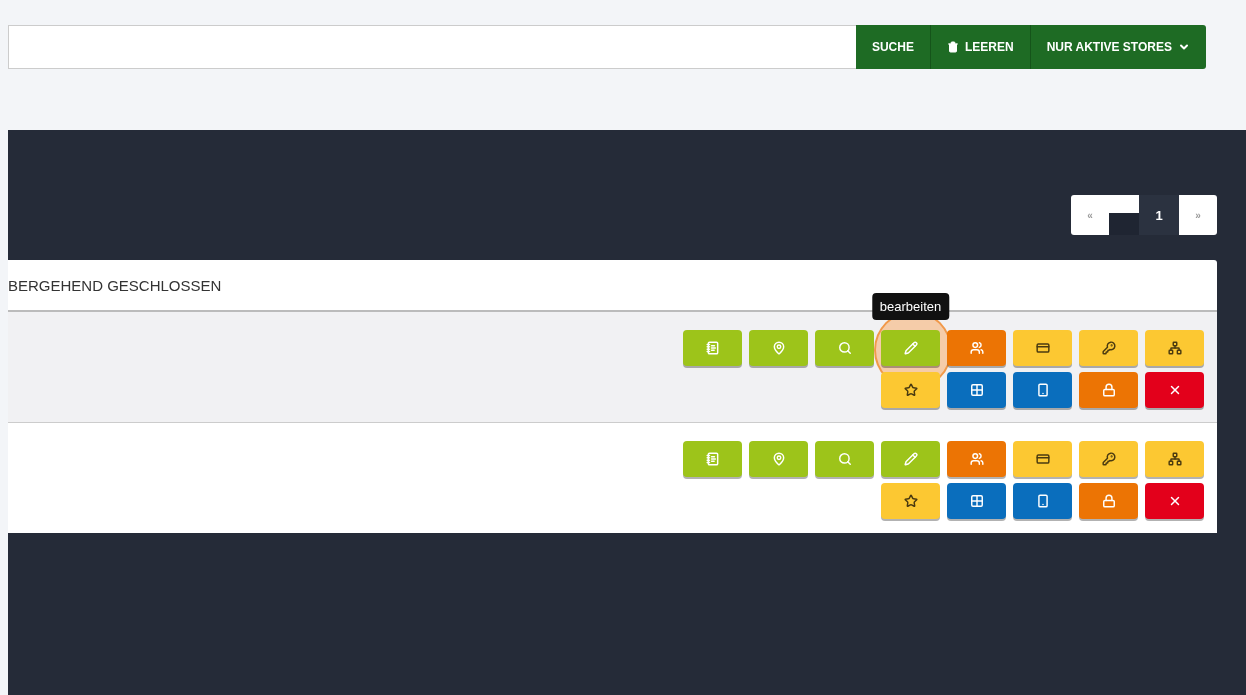  Describe the element at coordinates (432, 47) in the screenshot. I see `search-field` at that location.